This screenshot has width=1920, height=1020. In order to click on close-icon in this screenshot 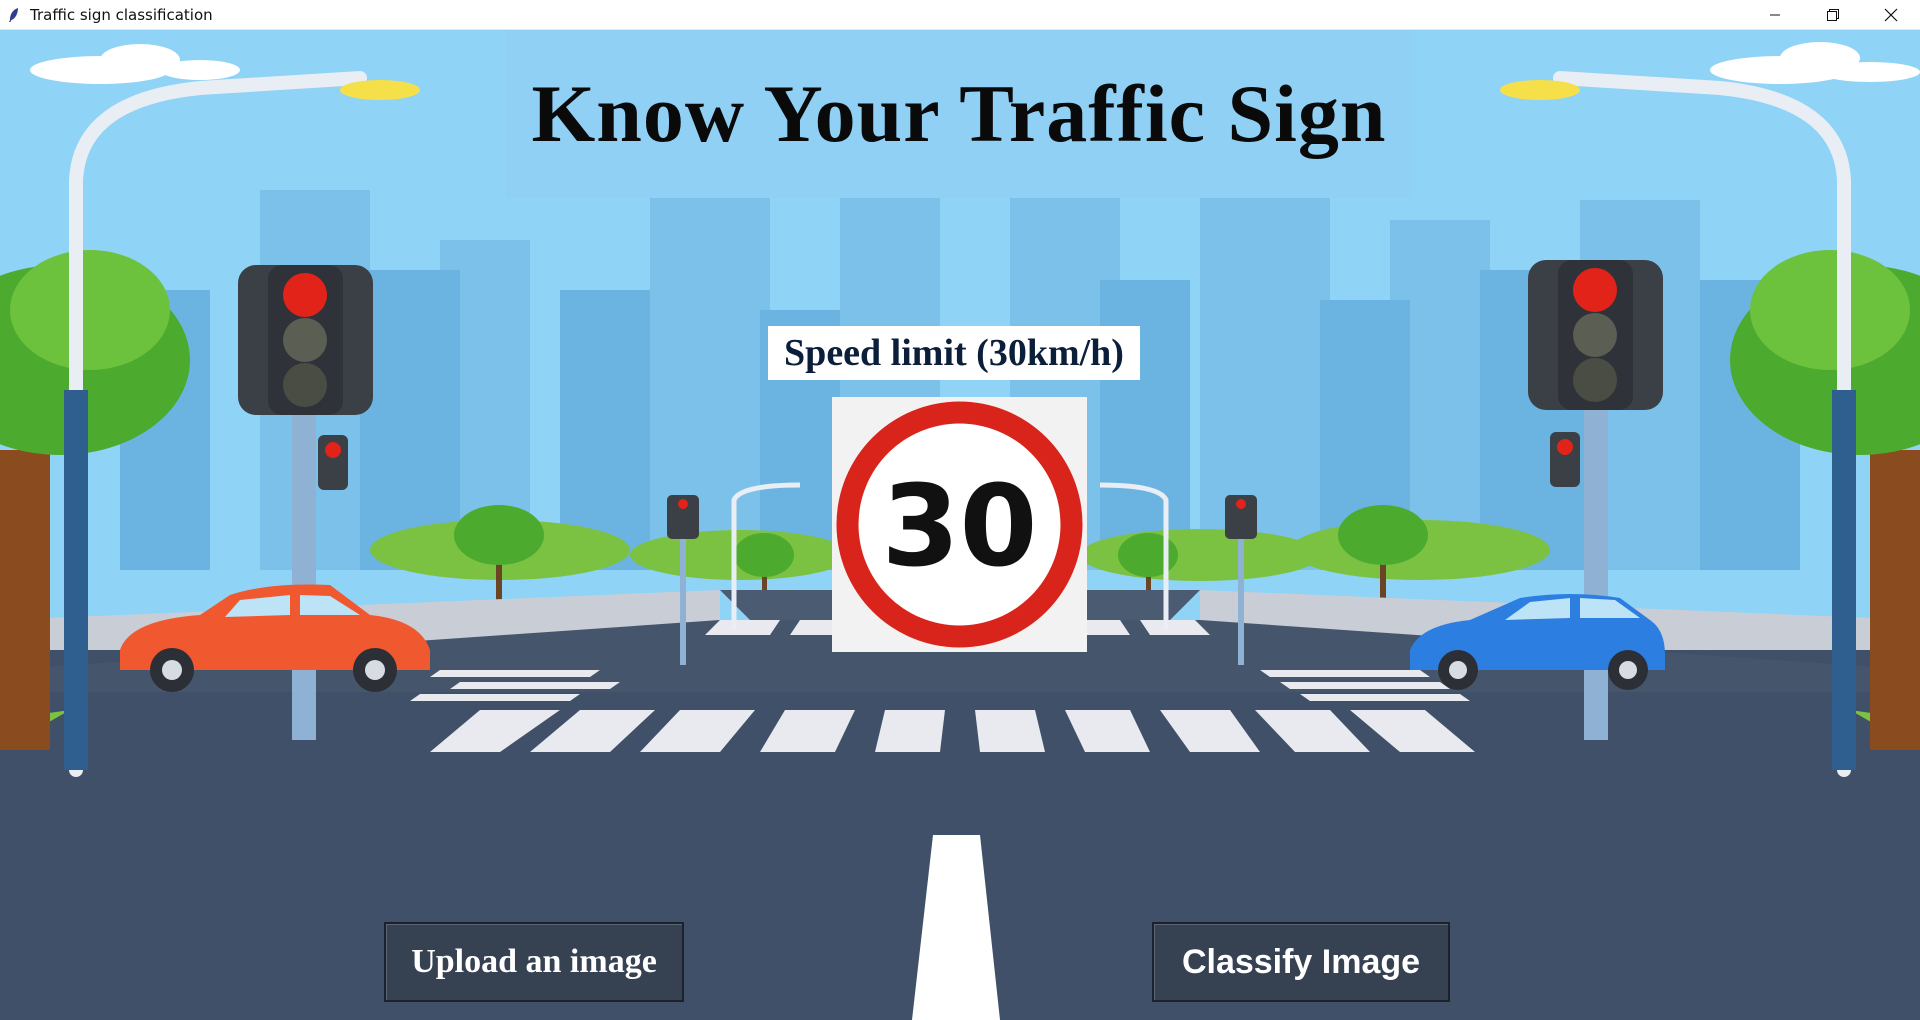, I will do `click(1891, 14)`.